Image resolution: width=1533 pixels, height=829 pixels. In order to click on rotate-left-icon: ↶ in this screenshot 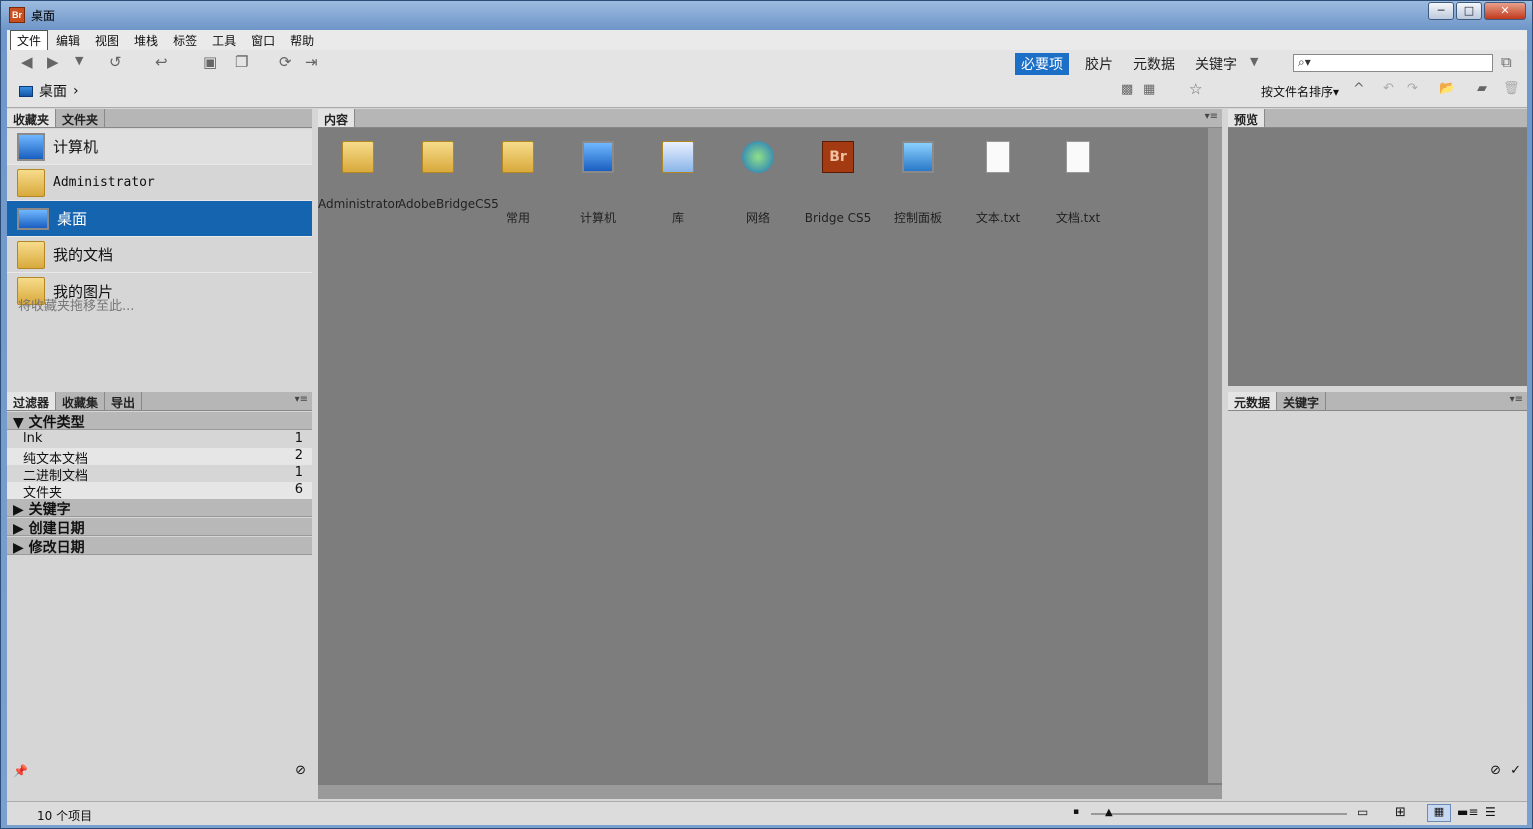, I will do `click(1388, 88)`.